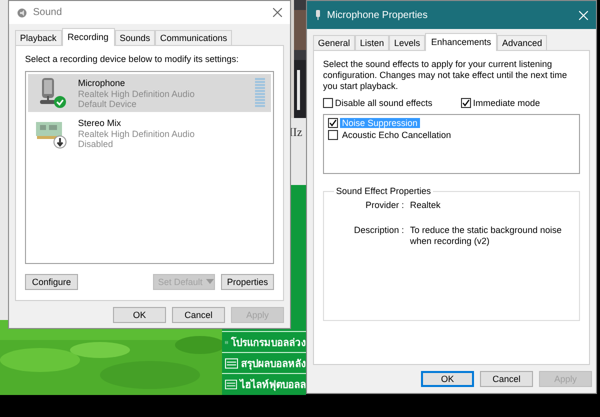 The width and height of the screenshot is (600, 417). What do you see at coordinates (318, 15) in the screenshot?
I see `microphone-icon` at bounding box center [318, 15].